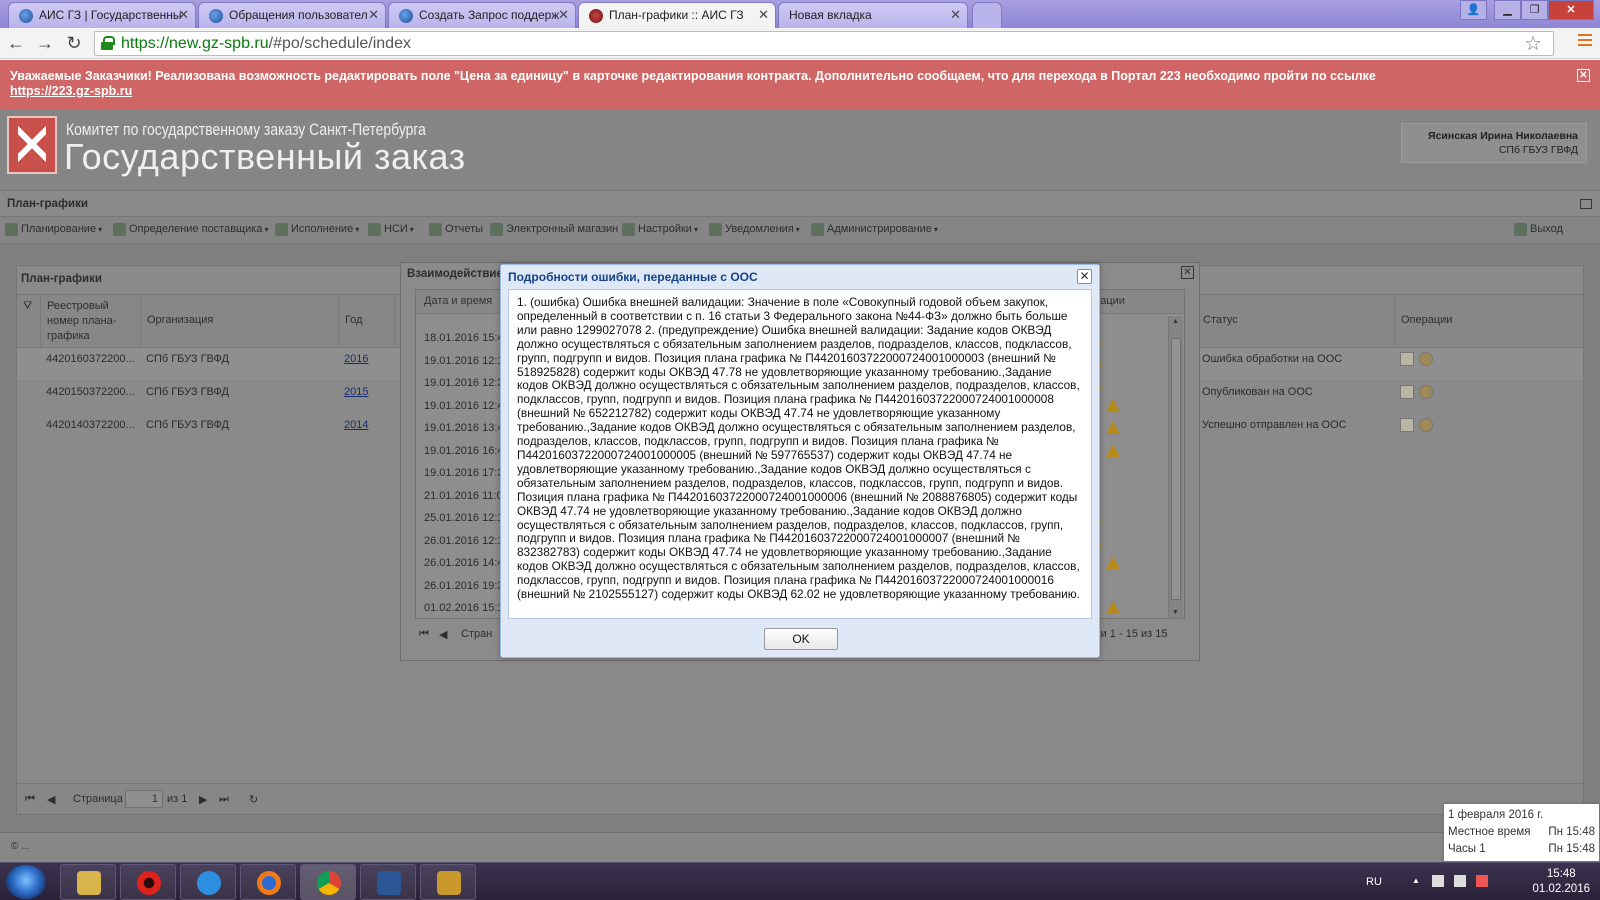  I want to click on taskbar-ie, so click(208, 882).